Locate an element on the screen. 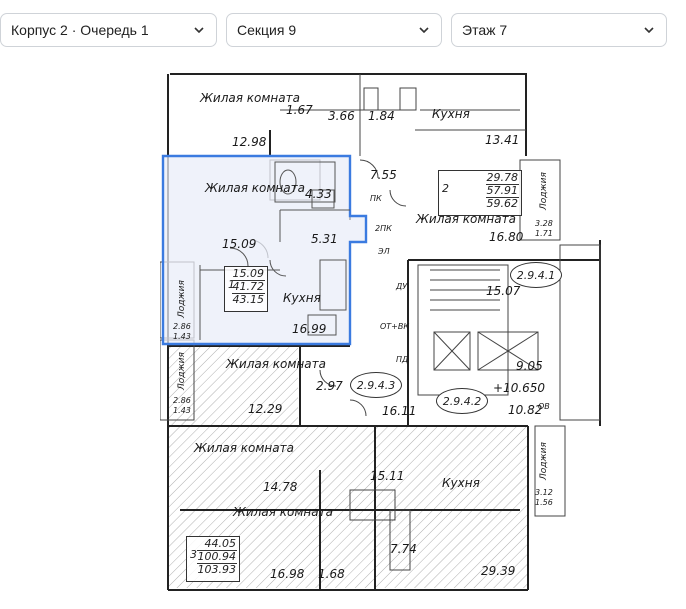  area-label: 1.84 is located at coordinates (381, 116).